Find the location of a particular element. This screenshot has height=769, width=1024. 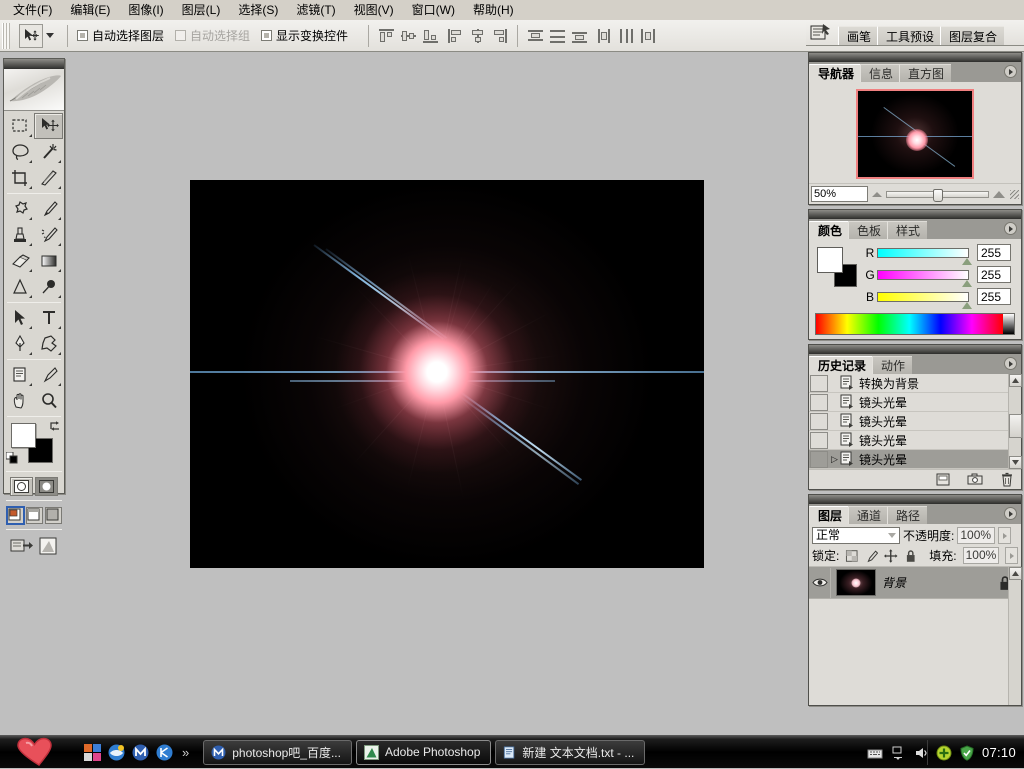

channel-value-b: 255 is located at coordinates (994, 296).